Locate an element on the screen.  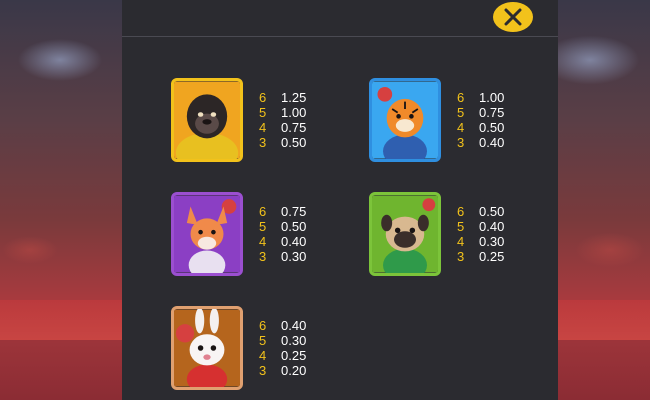
pay-row: 6 1.00 is located at coordinates (487, 97).